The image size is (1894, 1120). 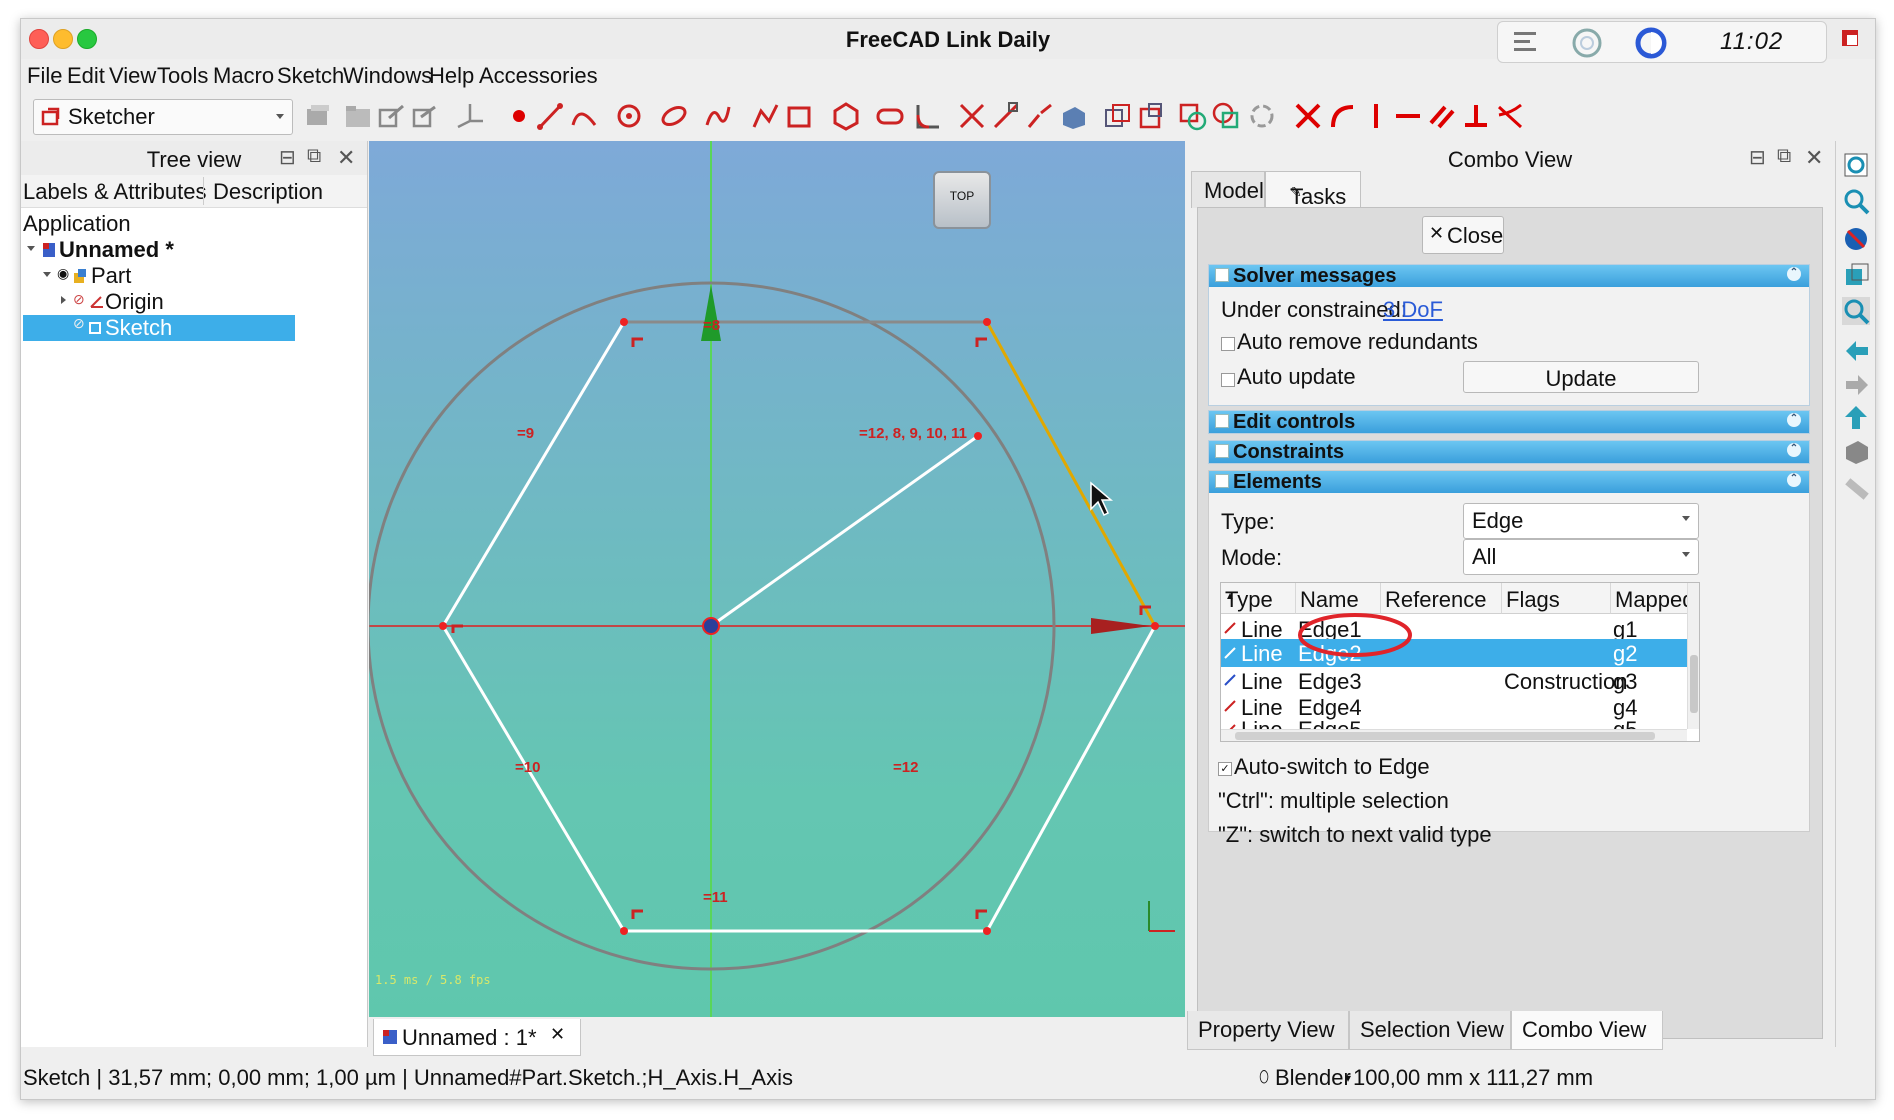 I want to click on type-select: Edge, so click(x=1581, y=521).